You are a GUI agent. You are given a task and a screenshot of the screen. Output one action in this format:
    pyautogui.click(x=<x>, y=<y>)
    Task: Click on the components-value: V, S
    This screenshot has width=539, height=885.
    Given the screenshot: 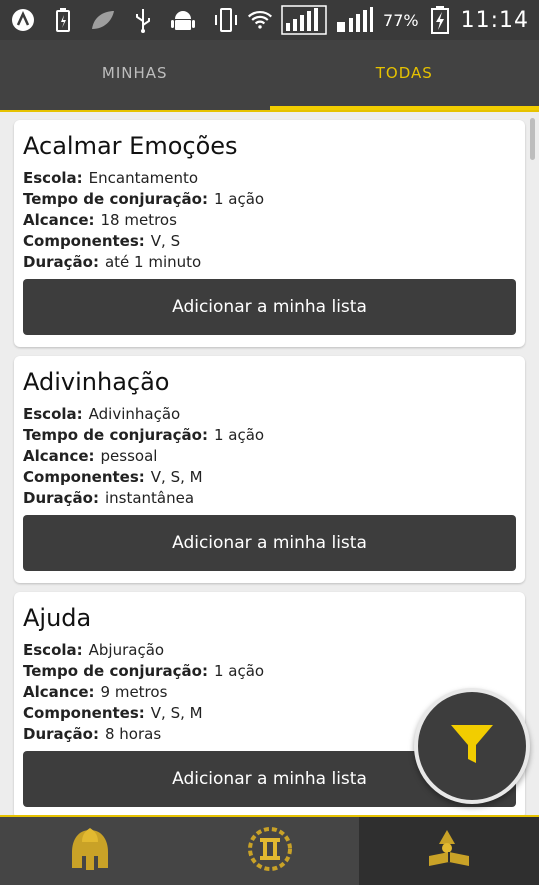 What is the action you would take?
    pyautogui.click(x=165, y=241)
    